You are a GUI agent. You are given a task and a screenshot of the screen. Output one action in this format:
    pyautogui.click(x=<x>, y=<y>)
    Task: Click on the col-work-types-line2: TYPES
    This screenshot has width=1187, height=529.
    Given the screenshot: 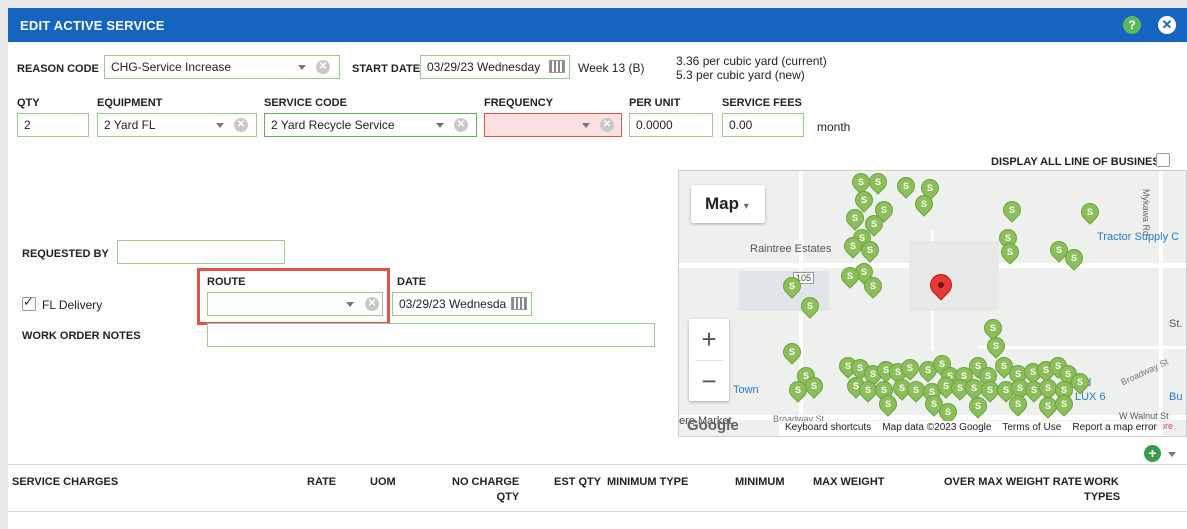 What is the action you would take?
    pyautogui.click(x=1102, y=497)
    